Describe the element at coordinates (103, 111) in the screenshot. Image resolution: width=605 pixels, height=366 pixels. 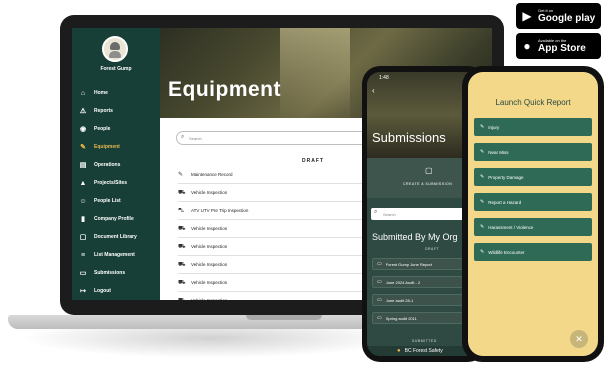
I see `sidebar-item-label: Reports` at that location.